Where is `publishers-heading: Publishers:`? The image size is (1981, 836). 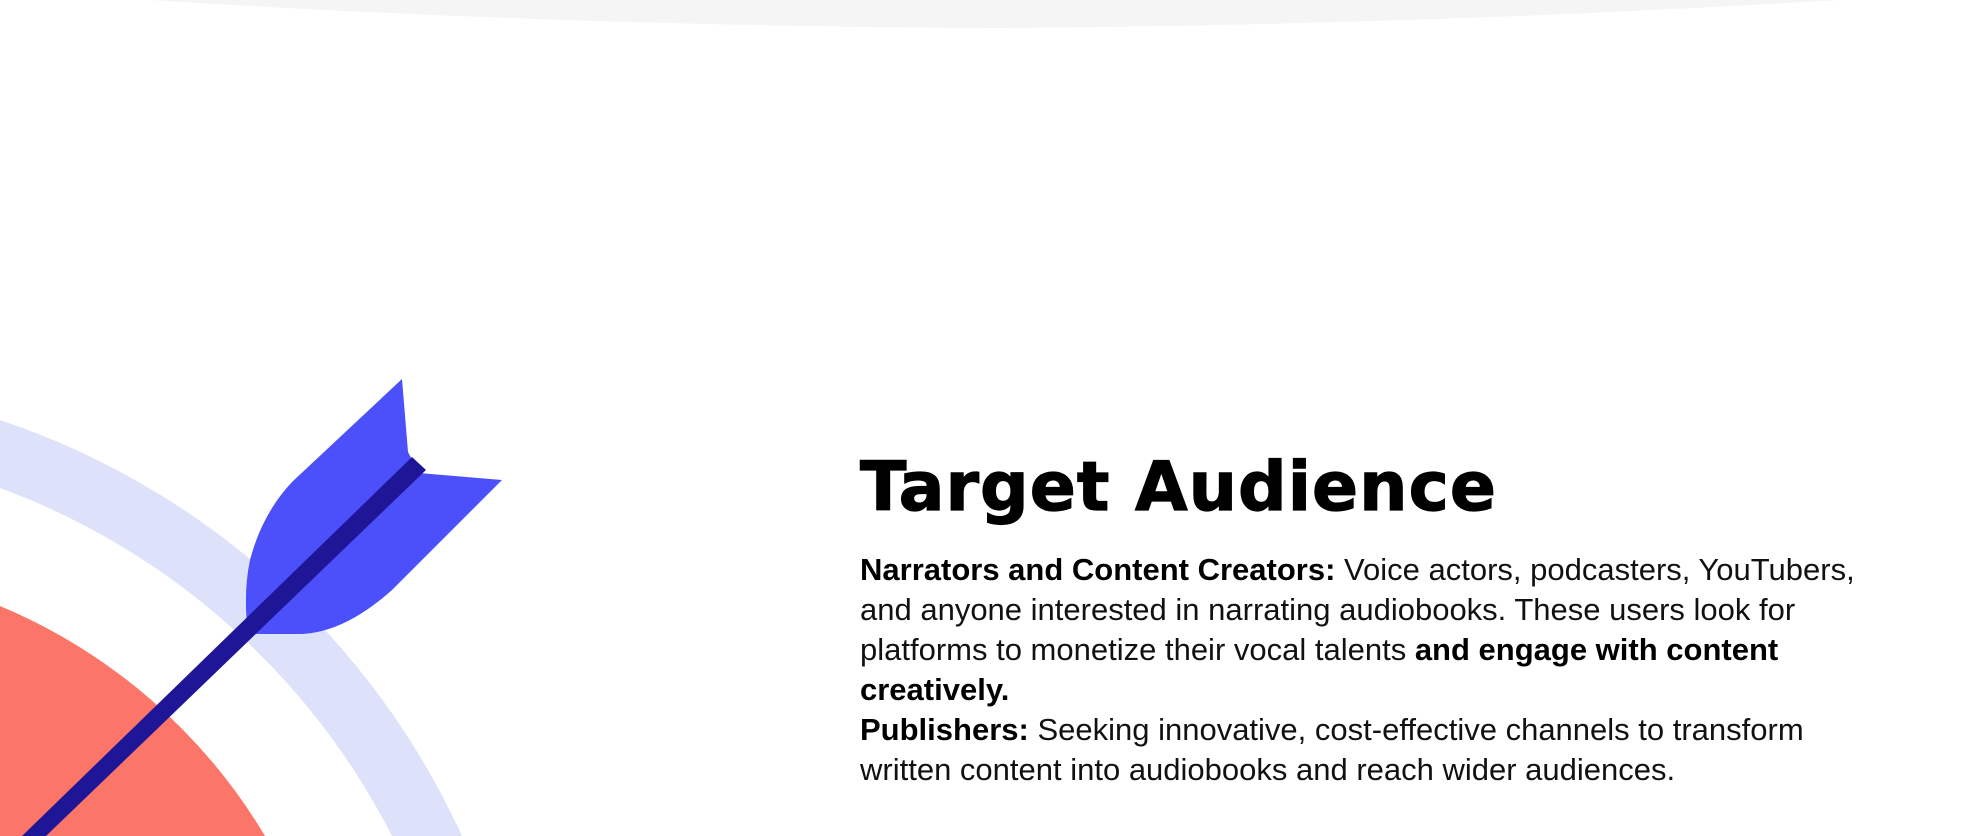
publishers-heading: Publishers: is located at coordinates (944, 729).